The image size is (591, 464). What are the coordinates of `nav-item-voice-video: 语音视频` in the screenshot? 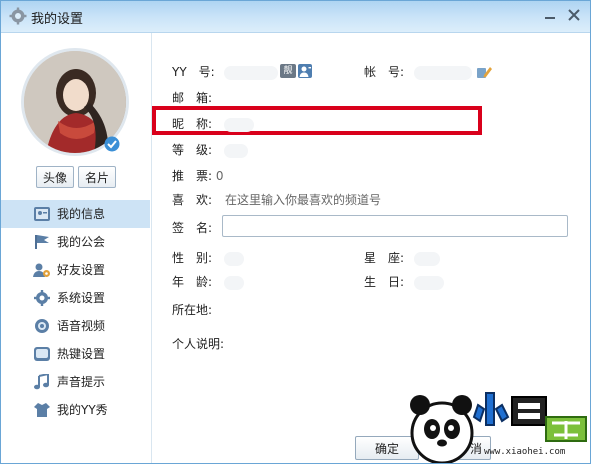 It's located at (75, 326).